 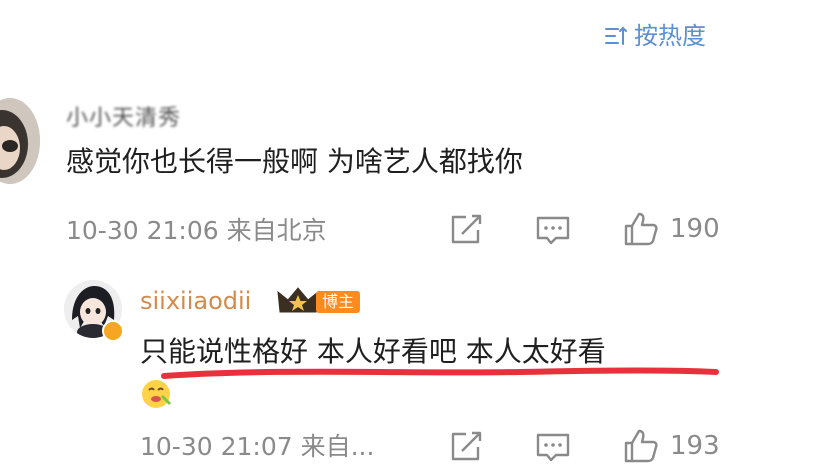 I want to click on verified-badge-icon, so click(x=113, y=331).